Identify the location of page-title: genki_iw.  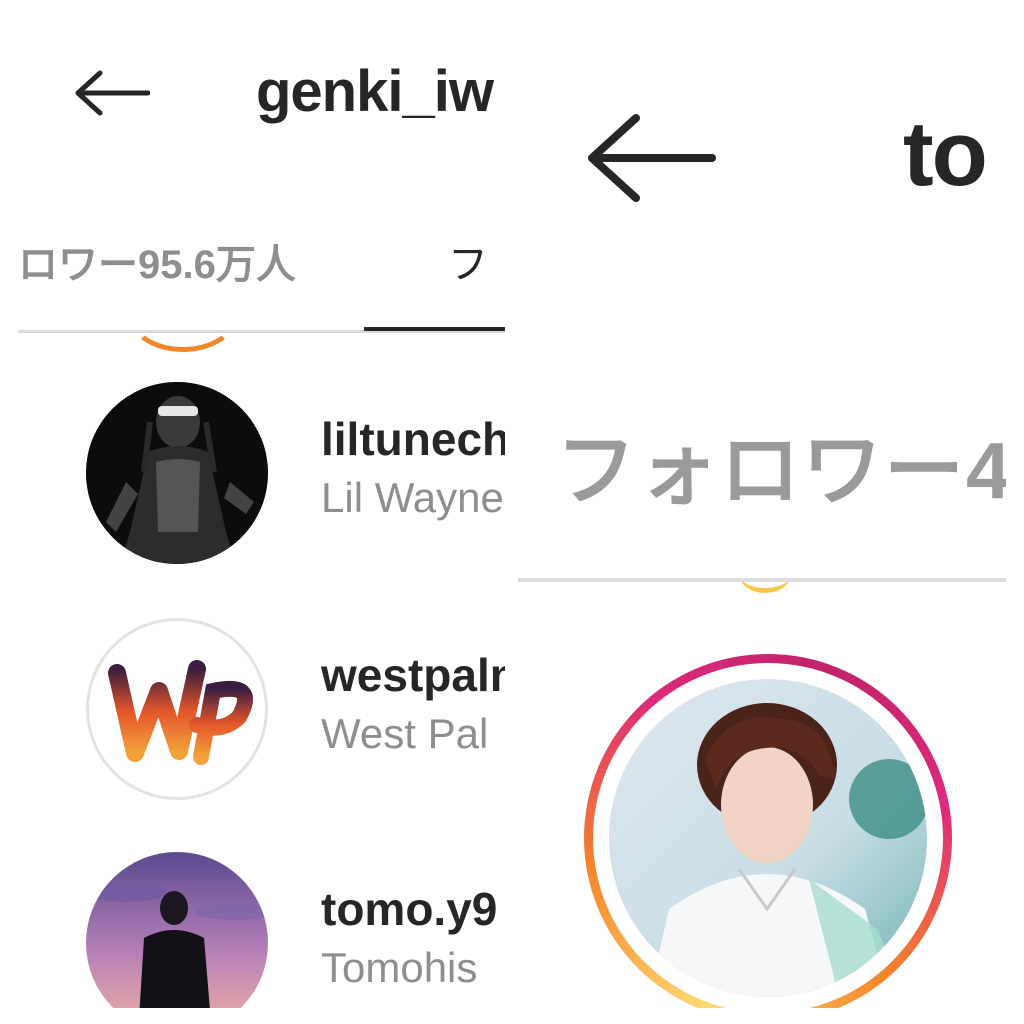
(375, 91).